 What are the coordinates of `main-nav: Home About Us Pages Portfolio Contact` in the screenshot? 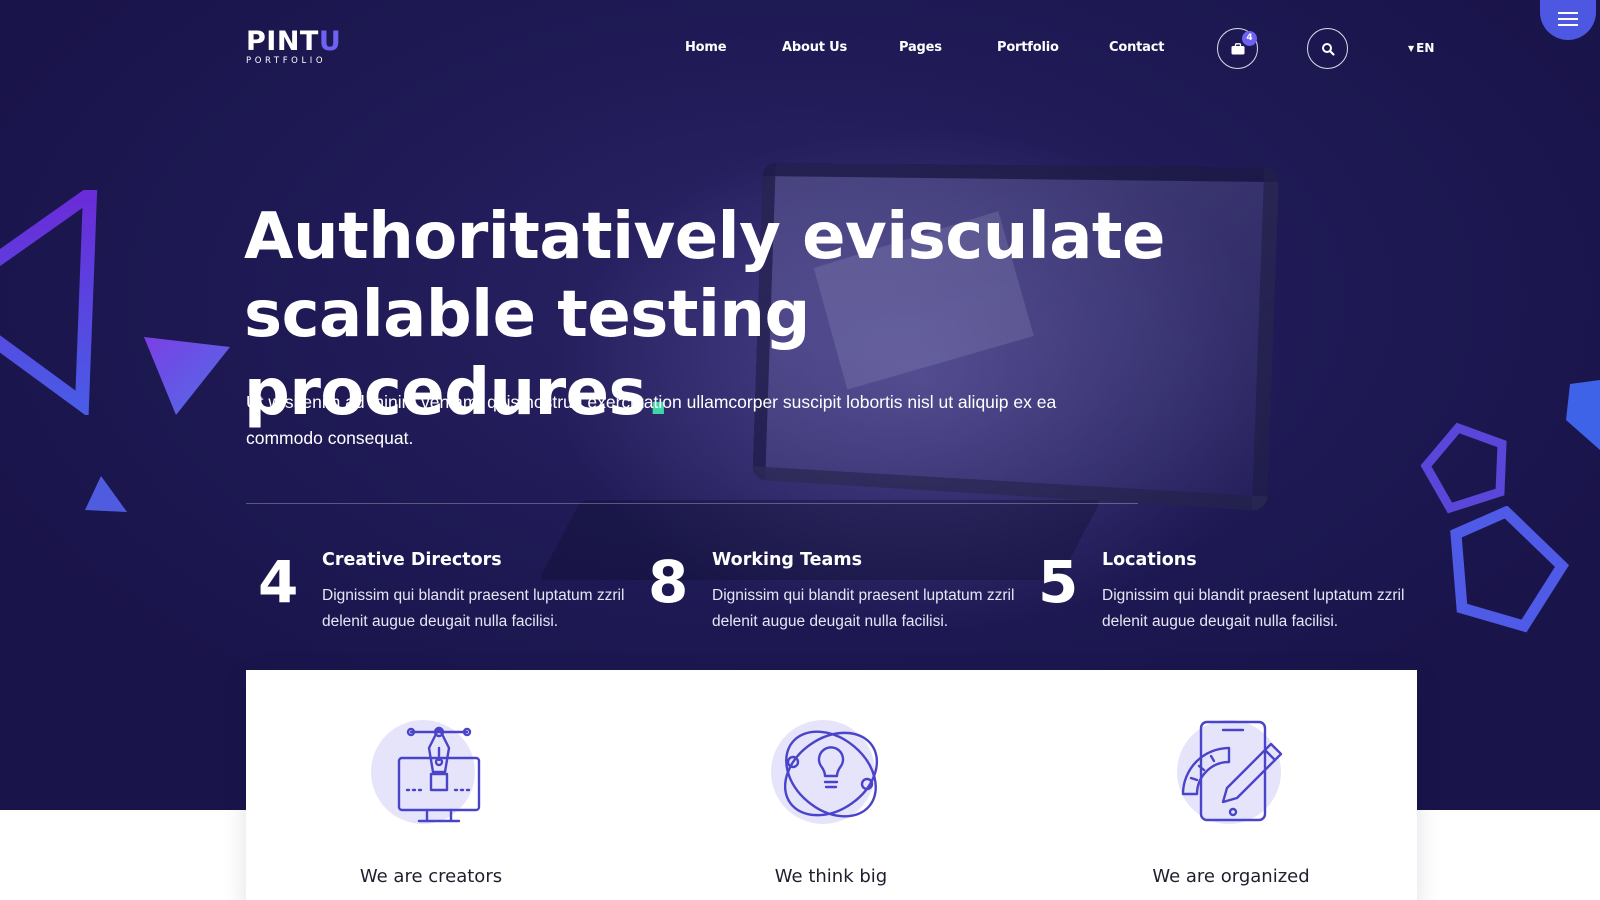 It's located at (800, 49).